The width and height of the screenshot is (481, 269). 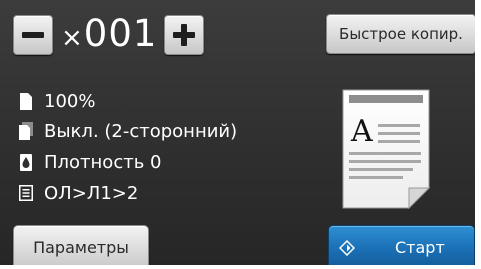 I want to click on minus-icon, so click(x=33, y=35).